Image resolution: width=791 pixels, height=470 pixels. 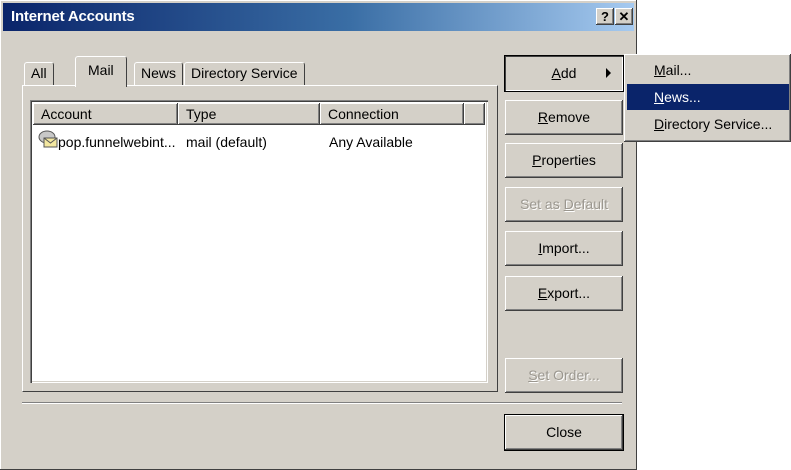 I want to click on tab-directory-service: Directory Service, so click(x=244, y=73).